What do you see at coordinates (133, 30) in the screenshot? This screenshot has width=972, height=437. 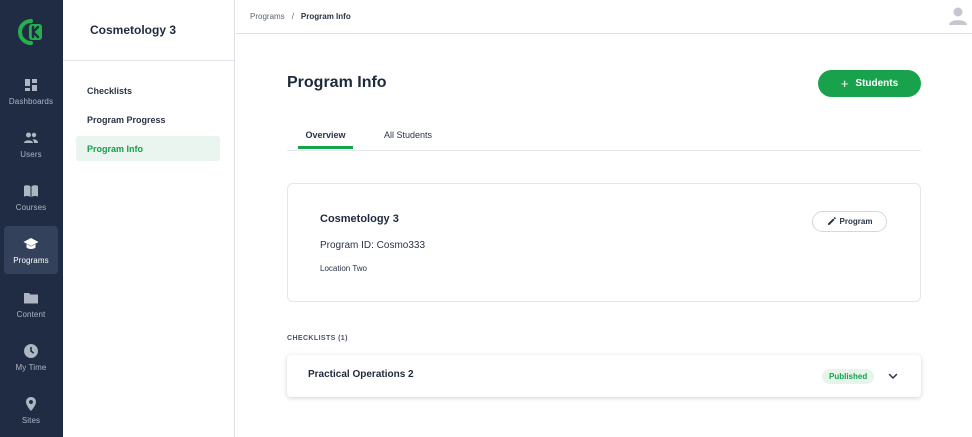 I see `sidebar-title: Cosmetology 3` at bounding box center [133, 30].